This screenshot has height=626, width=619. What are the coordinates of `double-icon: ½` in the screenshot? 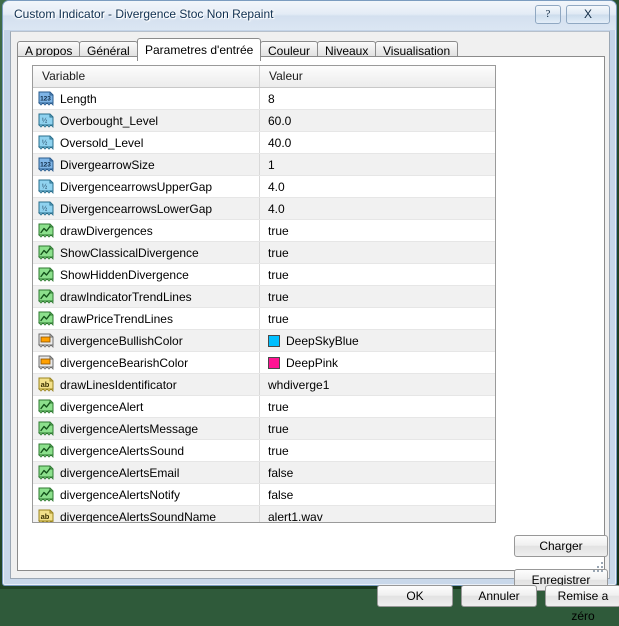 It's located at (46, 186).